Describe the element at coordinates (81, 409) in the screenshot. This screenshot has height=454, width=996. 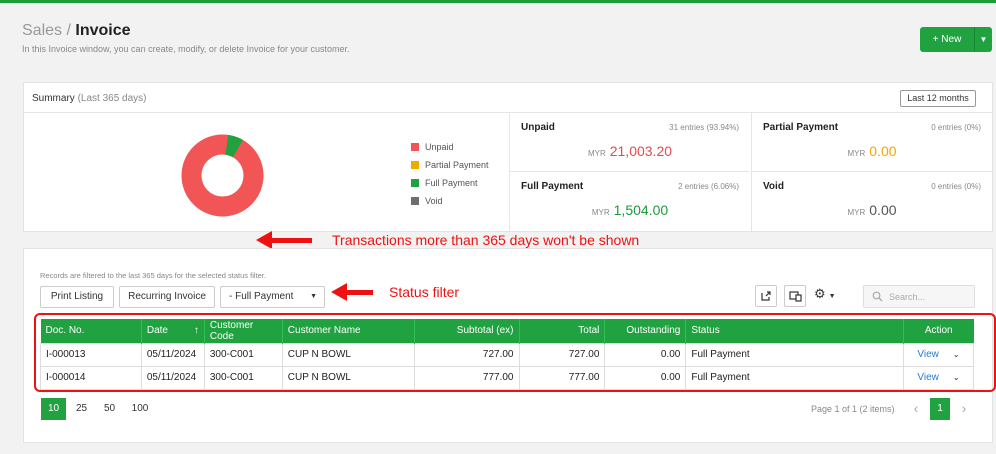
I see `page-size-option: 25` at that location.